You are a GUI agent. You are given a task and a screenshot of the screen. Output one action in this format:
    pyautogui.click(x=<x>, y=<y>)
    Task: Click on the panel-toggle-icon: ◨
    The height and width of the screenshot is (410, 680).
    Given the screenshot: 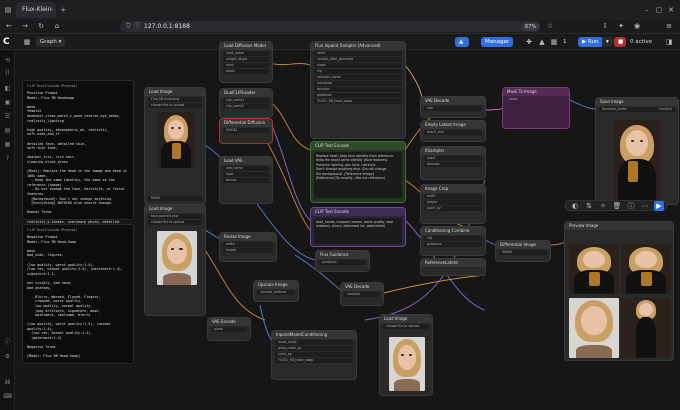 What is the action you would take?
    pyautogui.click(x=669, y=42)
    